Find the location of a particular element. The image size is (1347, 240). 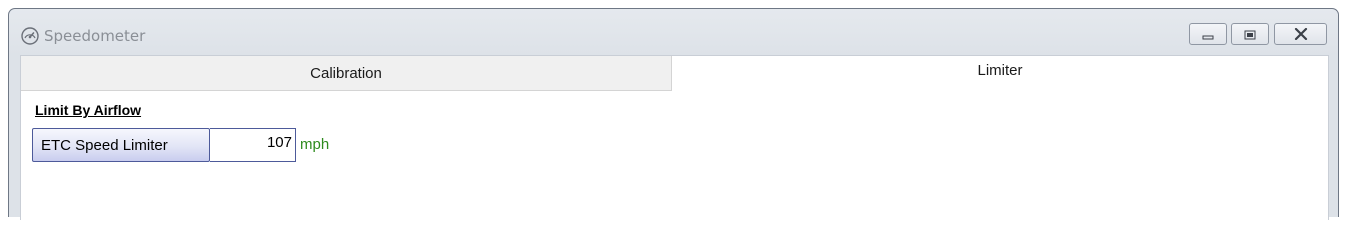

speedometer-icon is located at coordinates (30, 36).